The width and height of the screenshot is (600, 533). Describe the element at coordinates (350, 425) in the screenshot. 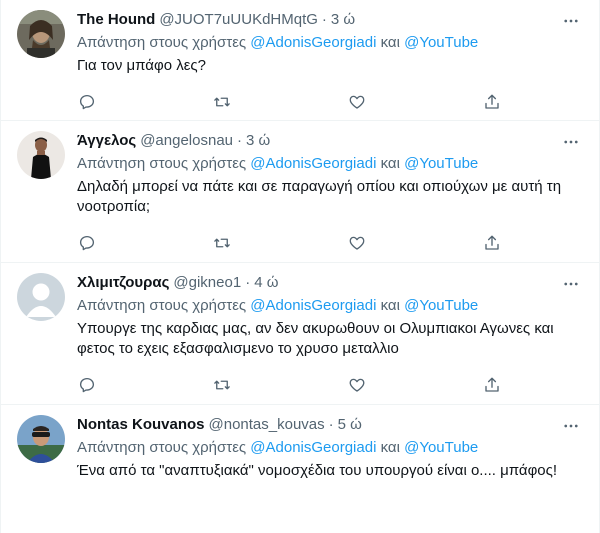

I see `timestamp: 5 ώ` at that location.